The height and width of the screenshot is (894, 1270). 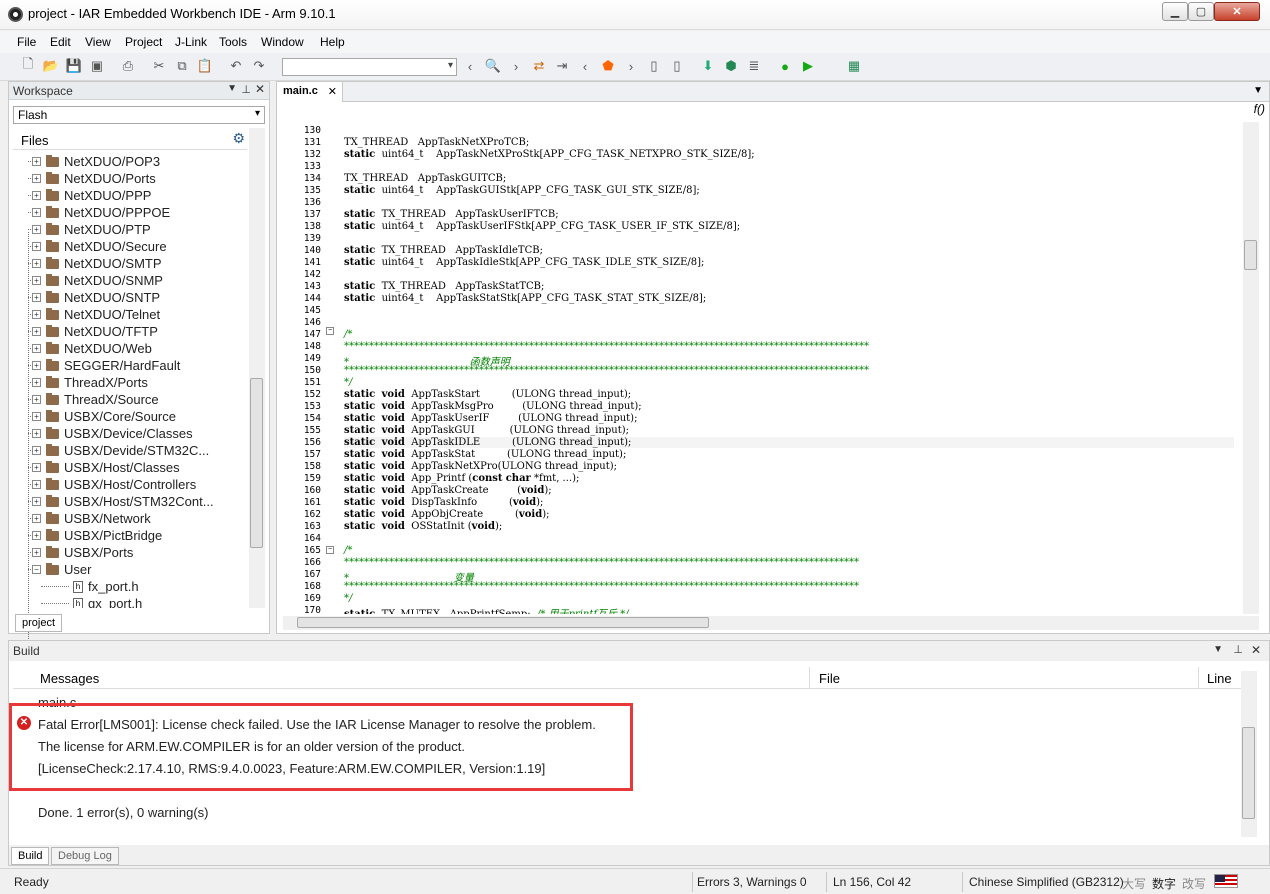 What do you see at coordinates (470, 66) in the screenshot?
I see `back-icon: ‹` at bounding box center [470, 66].